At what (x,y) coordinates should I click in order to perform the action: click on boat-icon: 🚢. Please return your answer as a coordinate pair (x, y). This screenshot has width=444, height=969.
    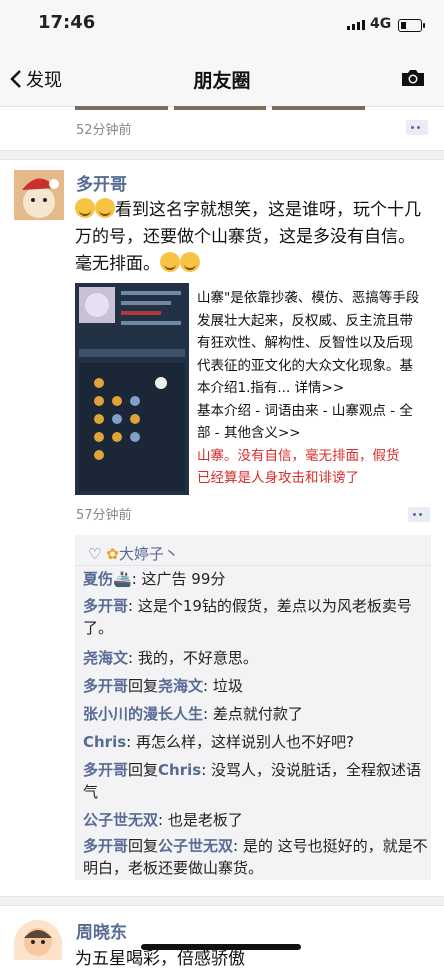
    Looking at the image, I should click on (122, 579).